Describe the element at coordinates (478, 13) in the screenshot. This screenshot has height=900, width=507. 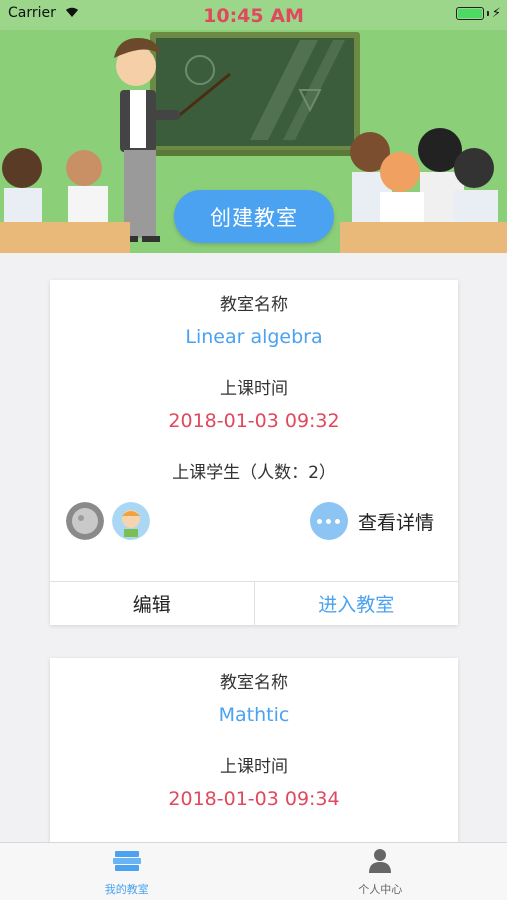
I see `battery-icon: ⚡` at that location.